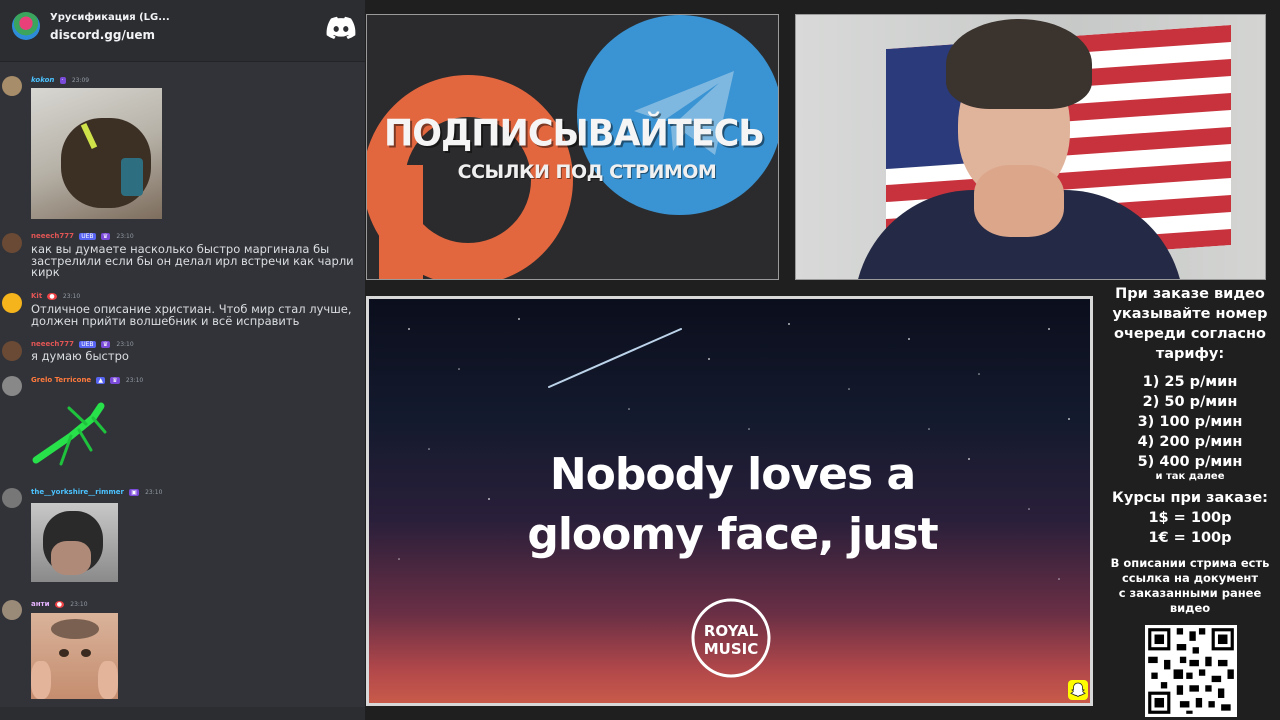 This screenshot has width=1280, height=720. Describe the element at coordinates (731, 631) in the screenshot. I see `logo-text-royal: ROYAL` at that location.